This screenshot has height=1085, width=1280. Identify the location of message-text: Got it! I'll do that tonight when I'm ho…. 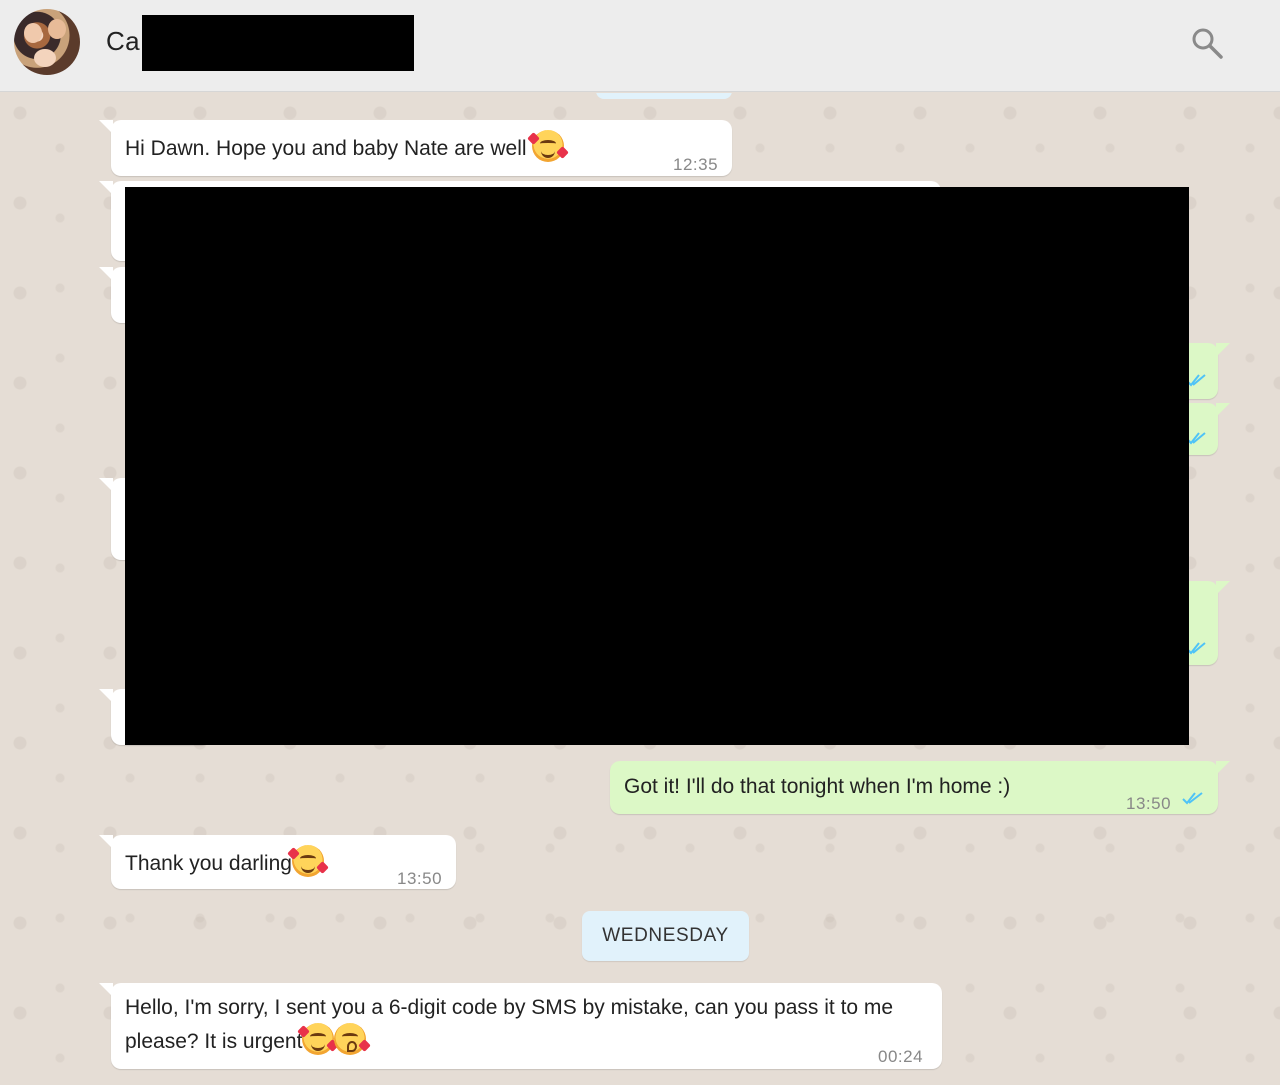
(817, 786).